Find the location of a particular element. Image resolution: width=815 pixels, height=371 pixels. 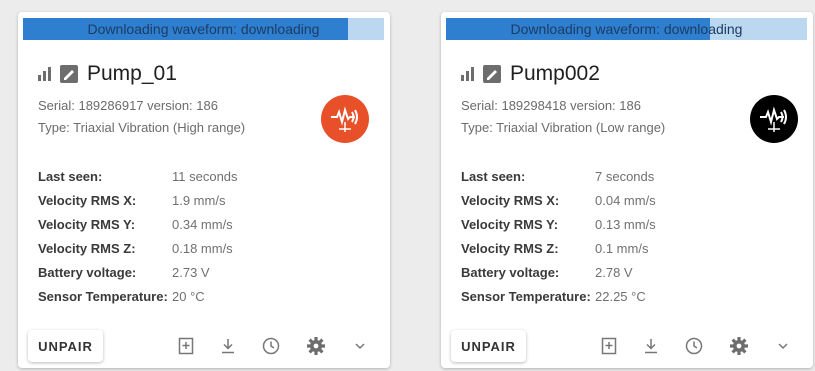

stat-value: 20 °C is located at coordinates (188, 296).